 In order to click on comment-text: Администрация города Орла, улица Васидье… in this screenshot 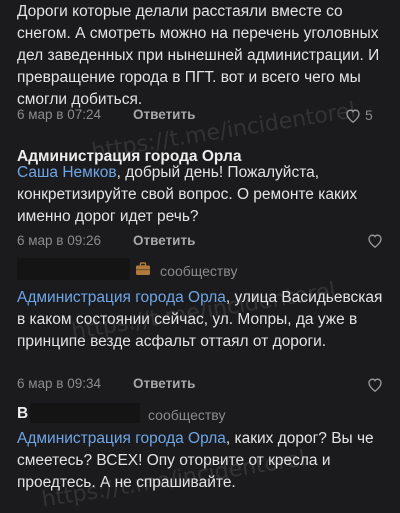, I will do `click(200, 319)`.